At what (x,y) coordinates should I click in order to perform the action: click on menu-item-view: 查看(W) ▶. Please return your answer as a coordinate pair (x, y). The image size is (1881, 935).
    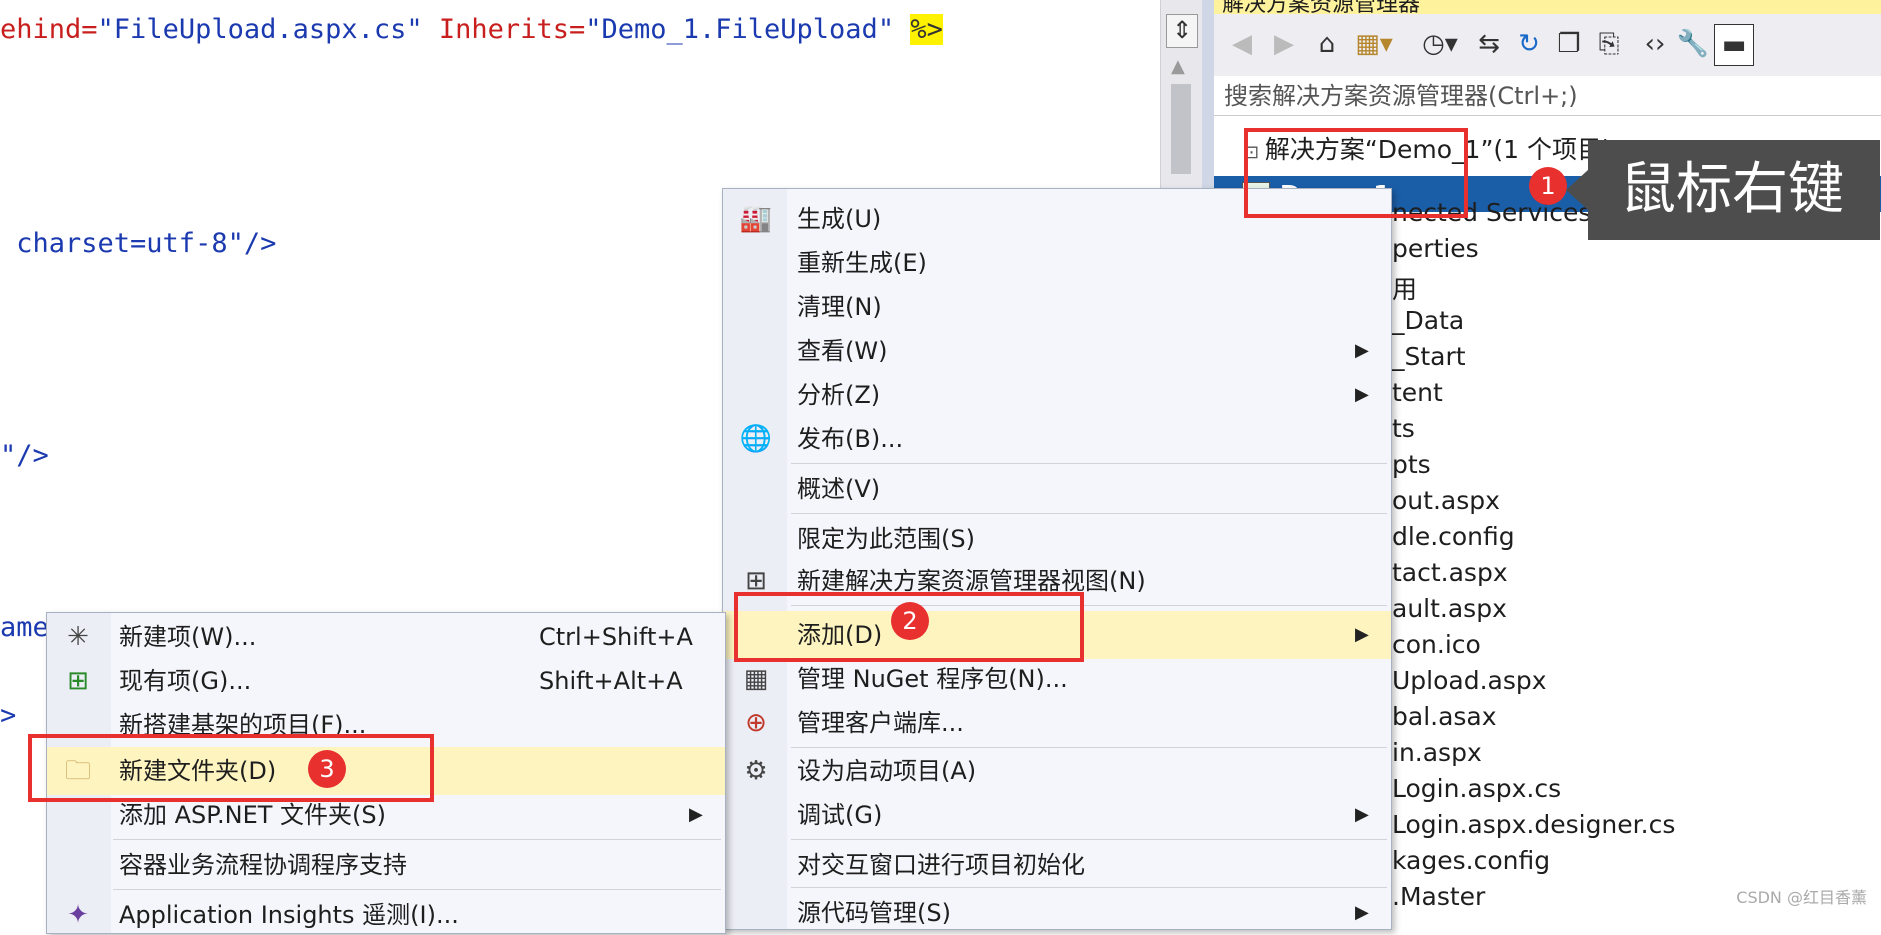
    Looking at the image, I should click on (1057, 351).